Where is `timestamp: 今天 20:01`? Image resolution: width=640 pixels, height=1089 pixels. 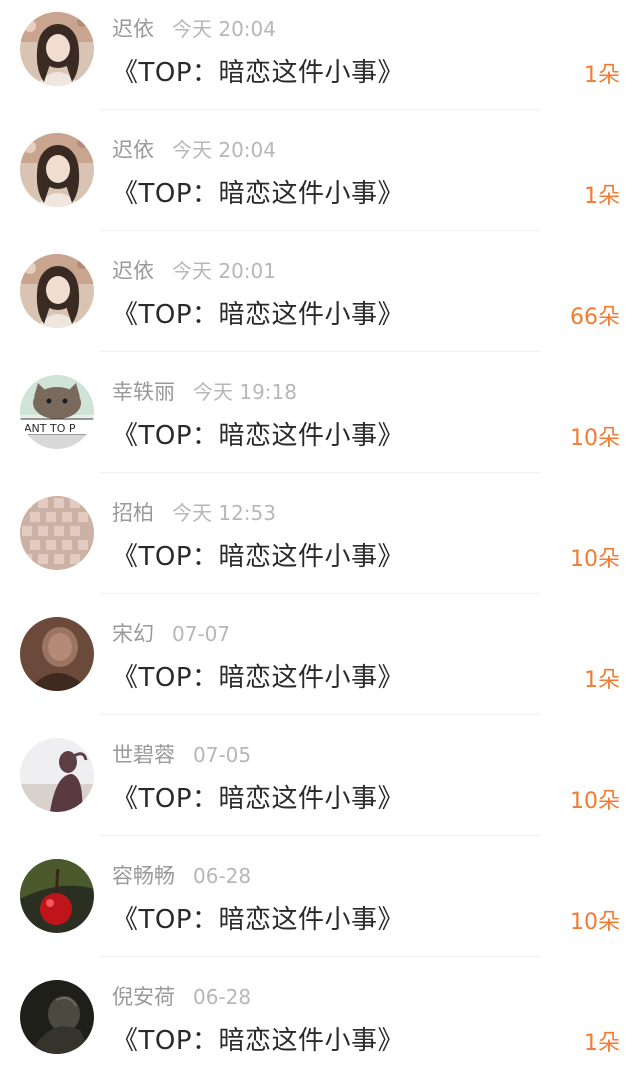 timestamp: 今天 20:01 is located at coordinates (224, 271).